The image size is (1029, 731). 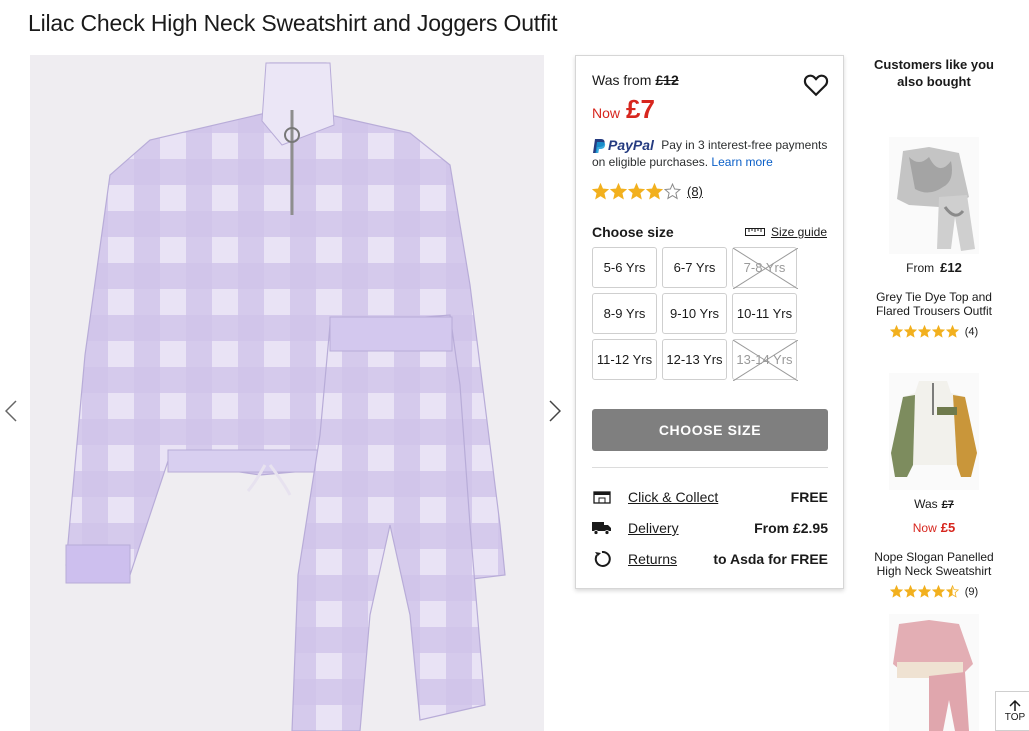 I want to click on rec-rating-2: (9), so click(x=934, y=591).